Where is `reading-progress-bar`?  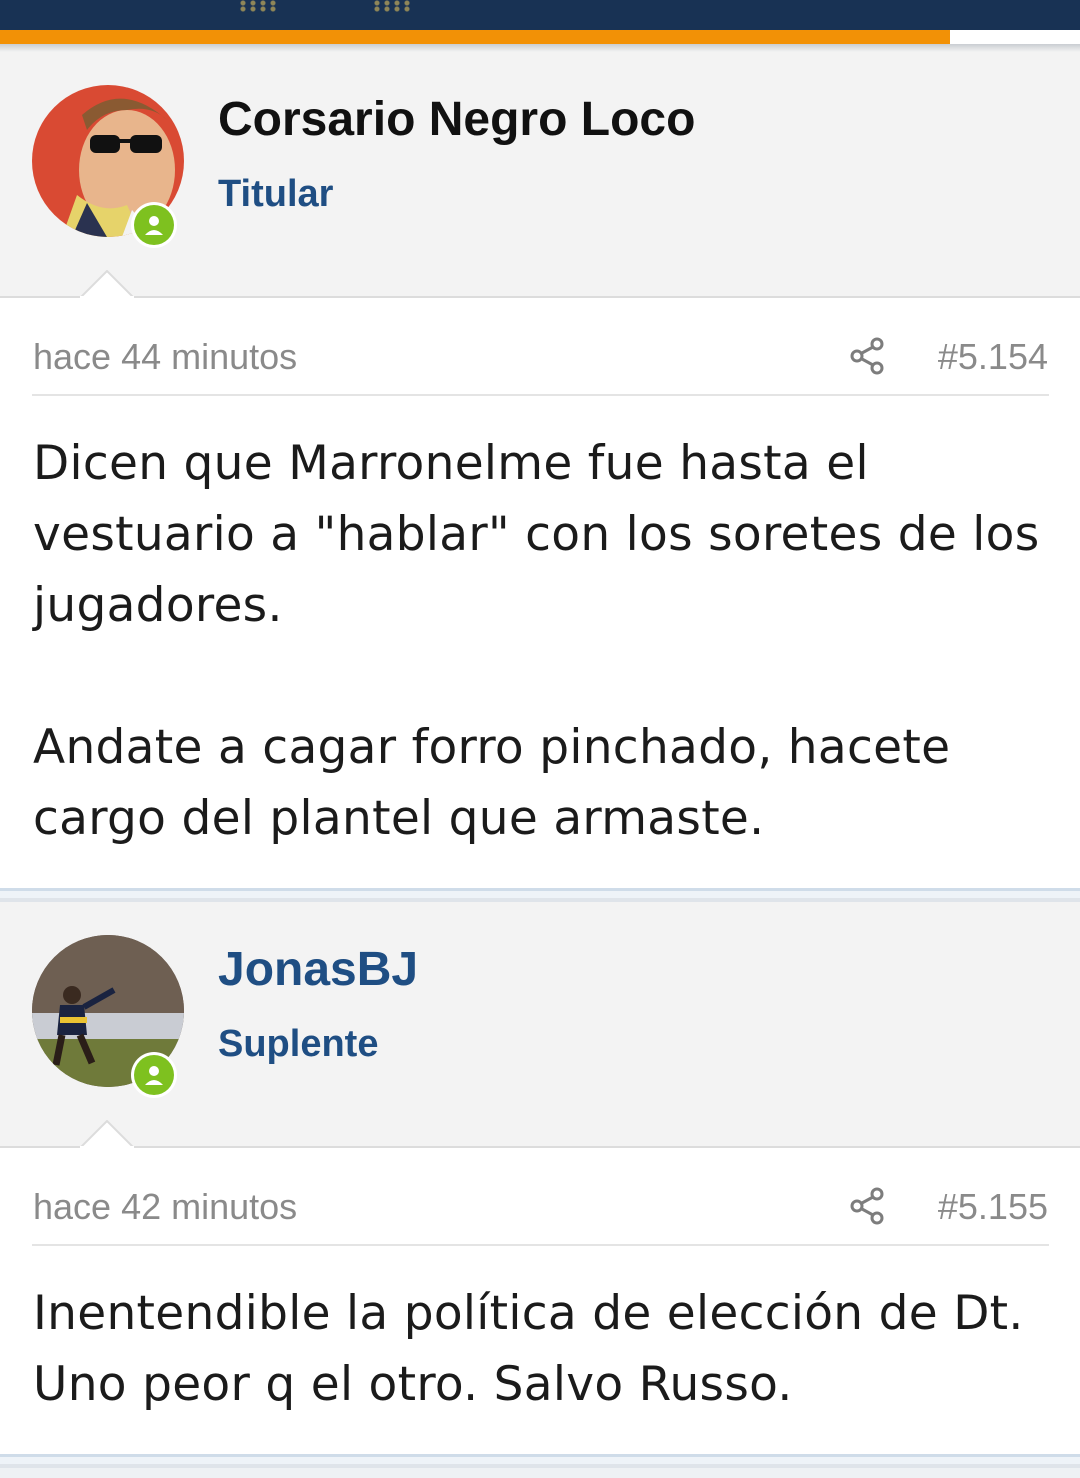
reading-progress-bar is located at coordinates (540, 37).